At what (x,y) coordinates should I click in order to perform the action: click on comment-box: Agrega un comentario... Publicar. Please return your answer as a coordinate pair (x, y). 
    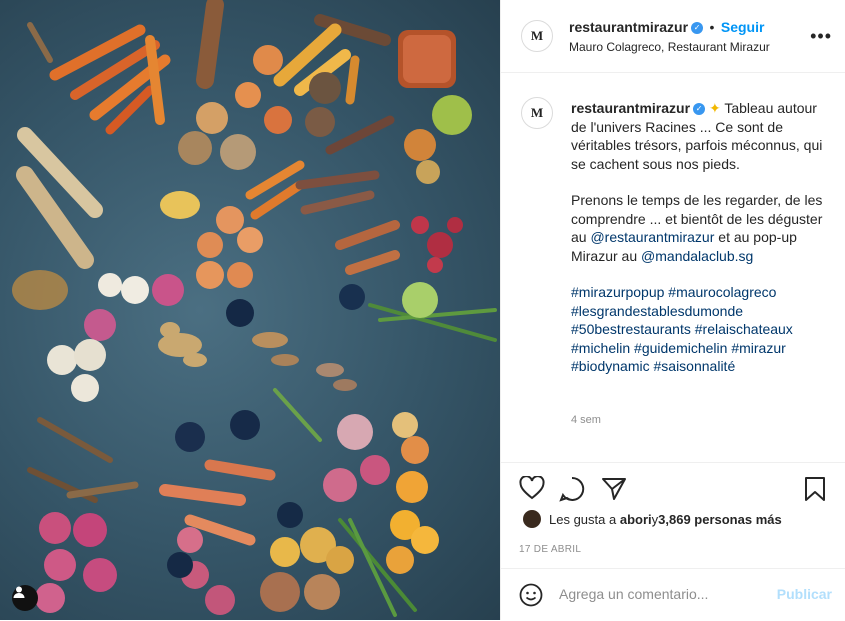
    Looking at the image, I should click on (673, 594).